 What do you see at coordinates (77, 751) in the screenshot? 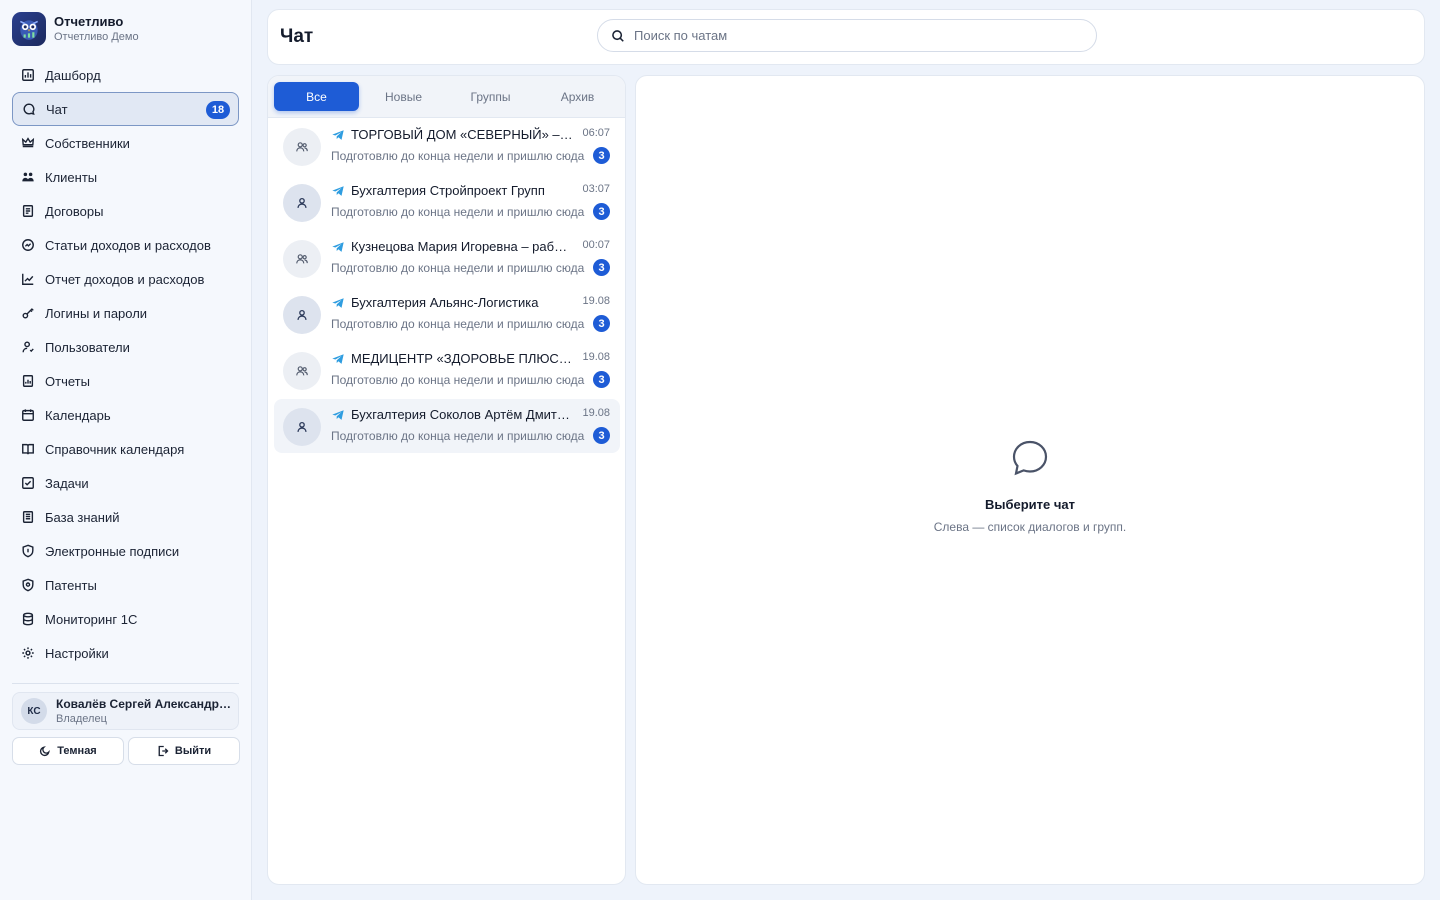
I see `theme-toggle-label: Темная` at bounding box center [77, 751].